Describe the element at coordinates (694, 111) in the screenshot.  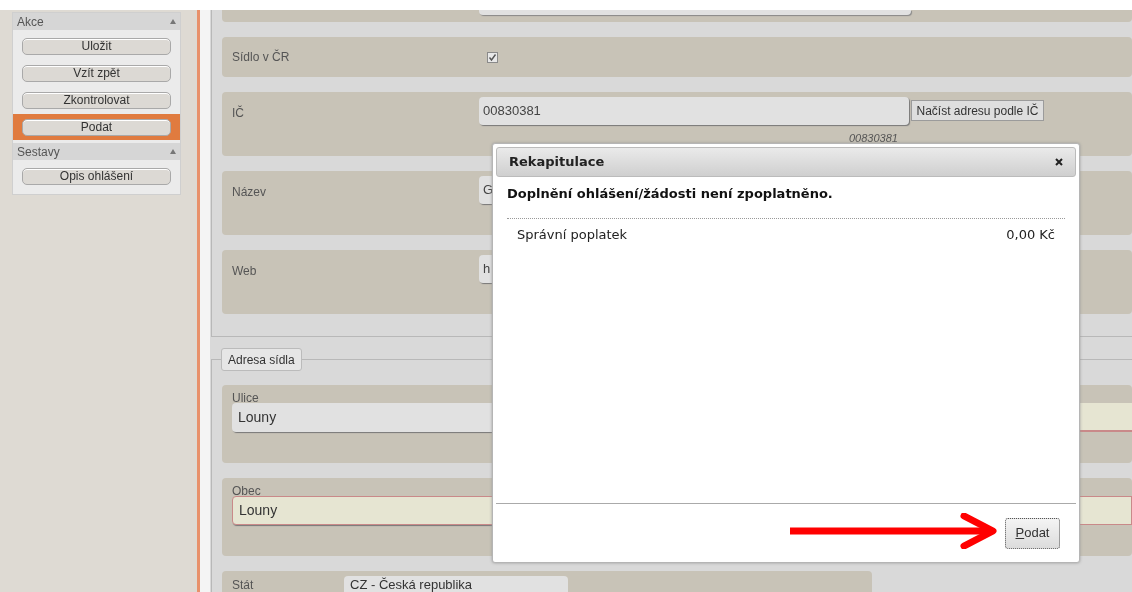
I see `input-field: 00830381` at that location.